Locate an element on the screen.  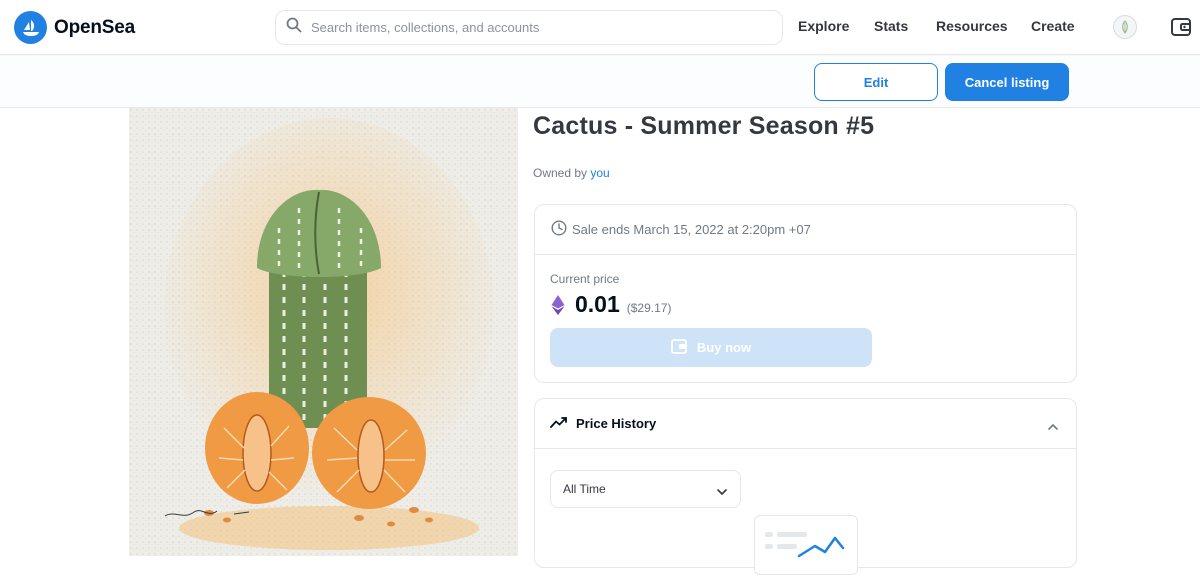
price-history-title: Price History is located at coordinates (616, 423).